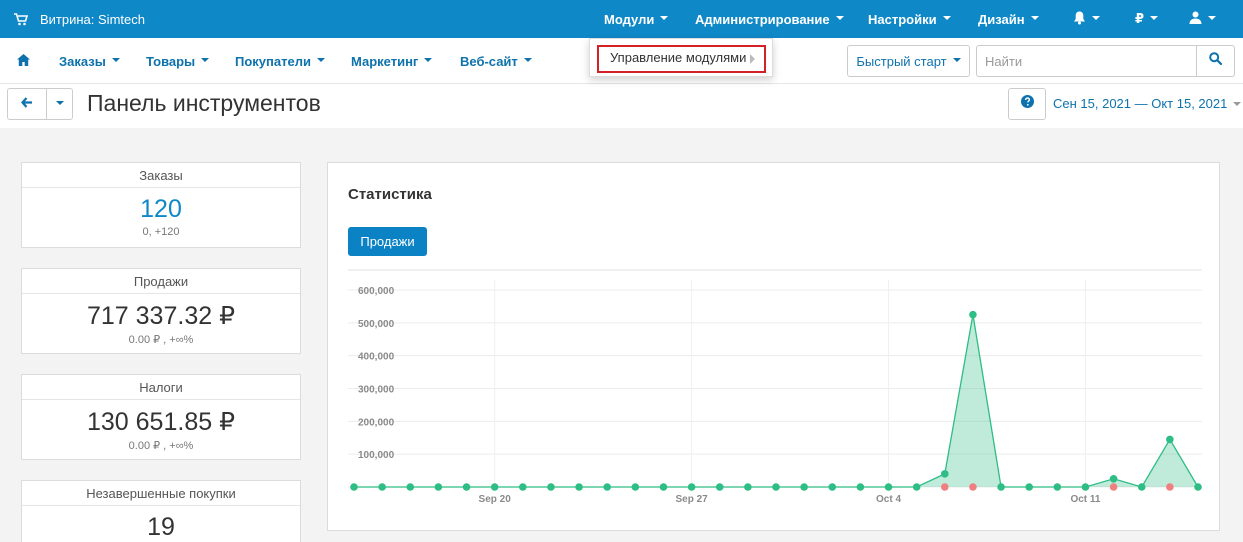  Describe the element at coordinates (161, 281) in the screenshot. I see `stat-card-title: Продажи` at that location.